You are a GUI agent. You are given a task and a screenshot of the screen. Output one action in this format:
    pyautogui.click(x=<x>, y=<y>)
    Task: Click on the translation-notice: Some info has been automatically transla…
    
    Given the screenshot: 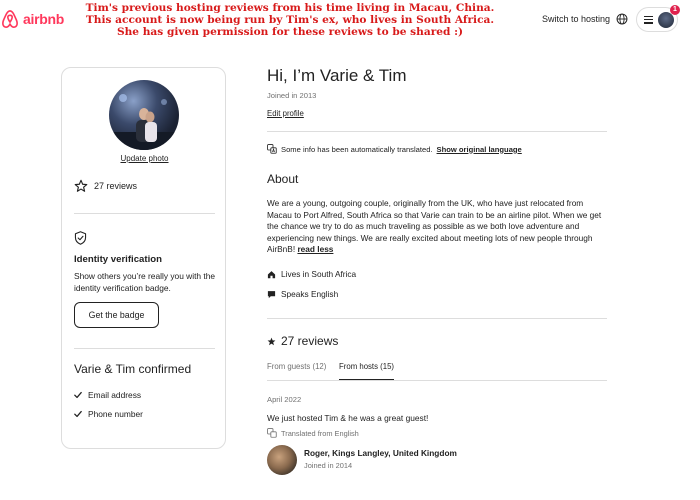 What is the action you would take?
    pyautogui.click(x=394, y=149)
    